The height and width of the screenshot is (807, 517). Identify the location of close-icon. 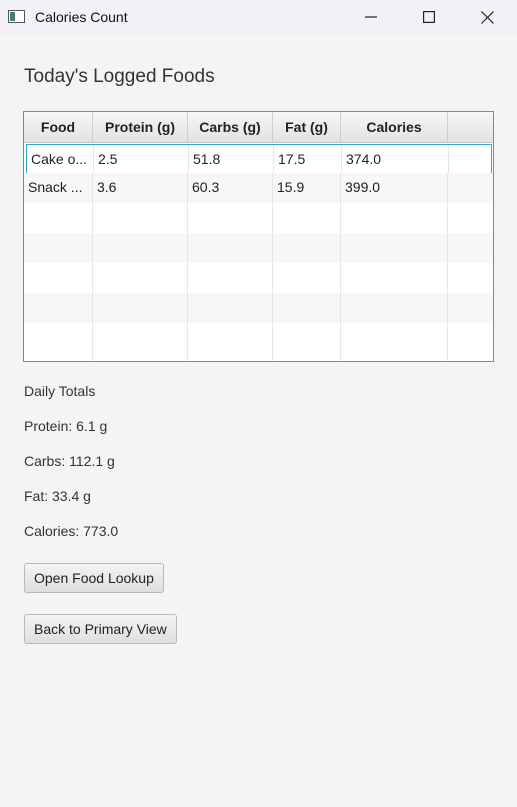
(487, 17).